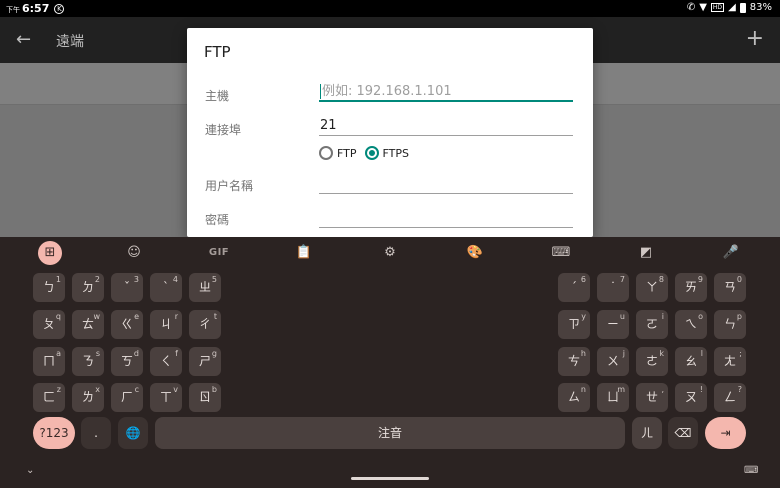 This screenshot has height=488, width=780. What do you see at coordinates (166, 324) in the screenshot?
I see `key-left-r1-c3: ㄐr` at bounding box center [166, 324].